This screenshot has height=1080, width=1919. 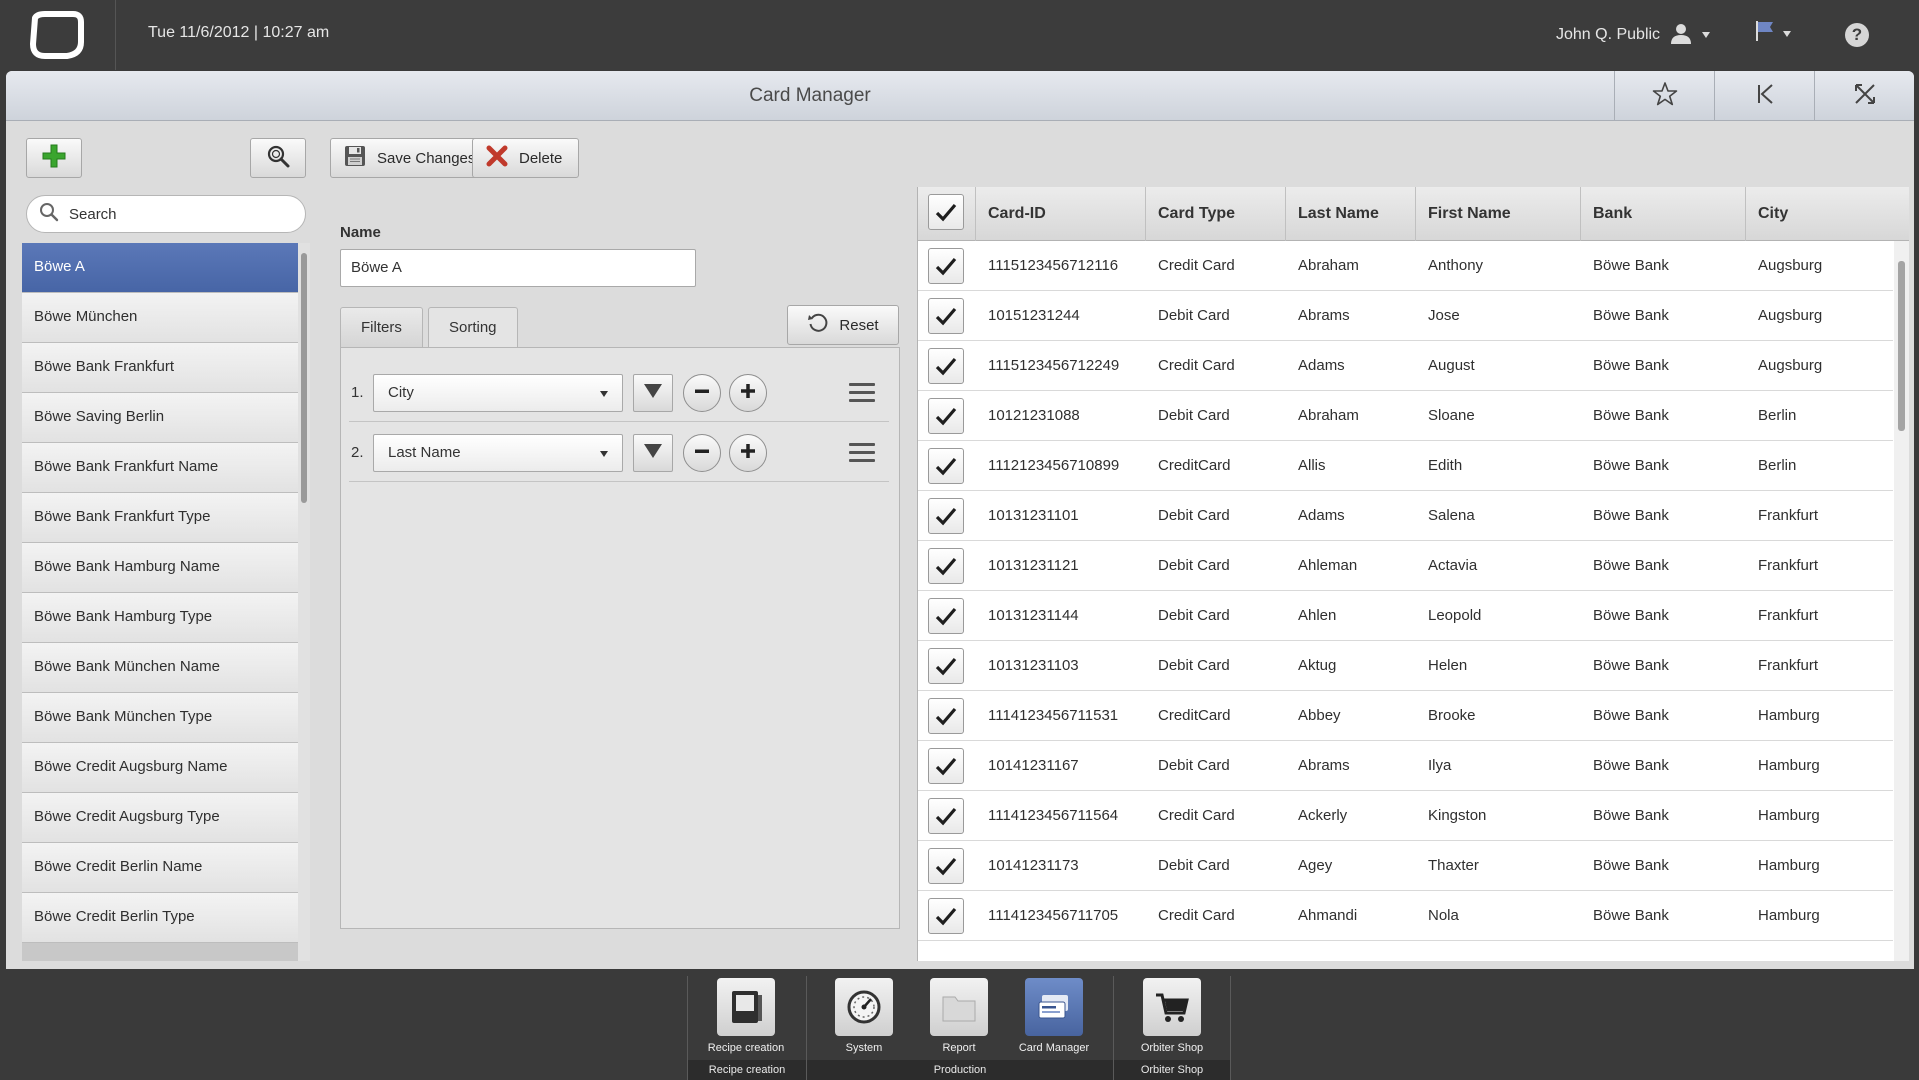 What do you see at coordinates (1631, 265) in the screenshot?
I see `bank-cell: Böwe Bank` at bounding box center [1631, 265].